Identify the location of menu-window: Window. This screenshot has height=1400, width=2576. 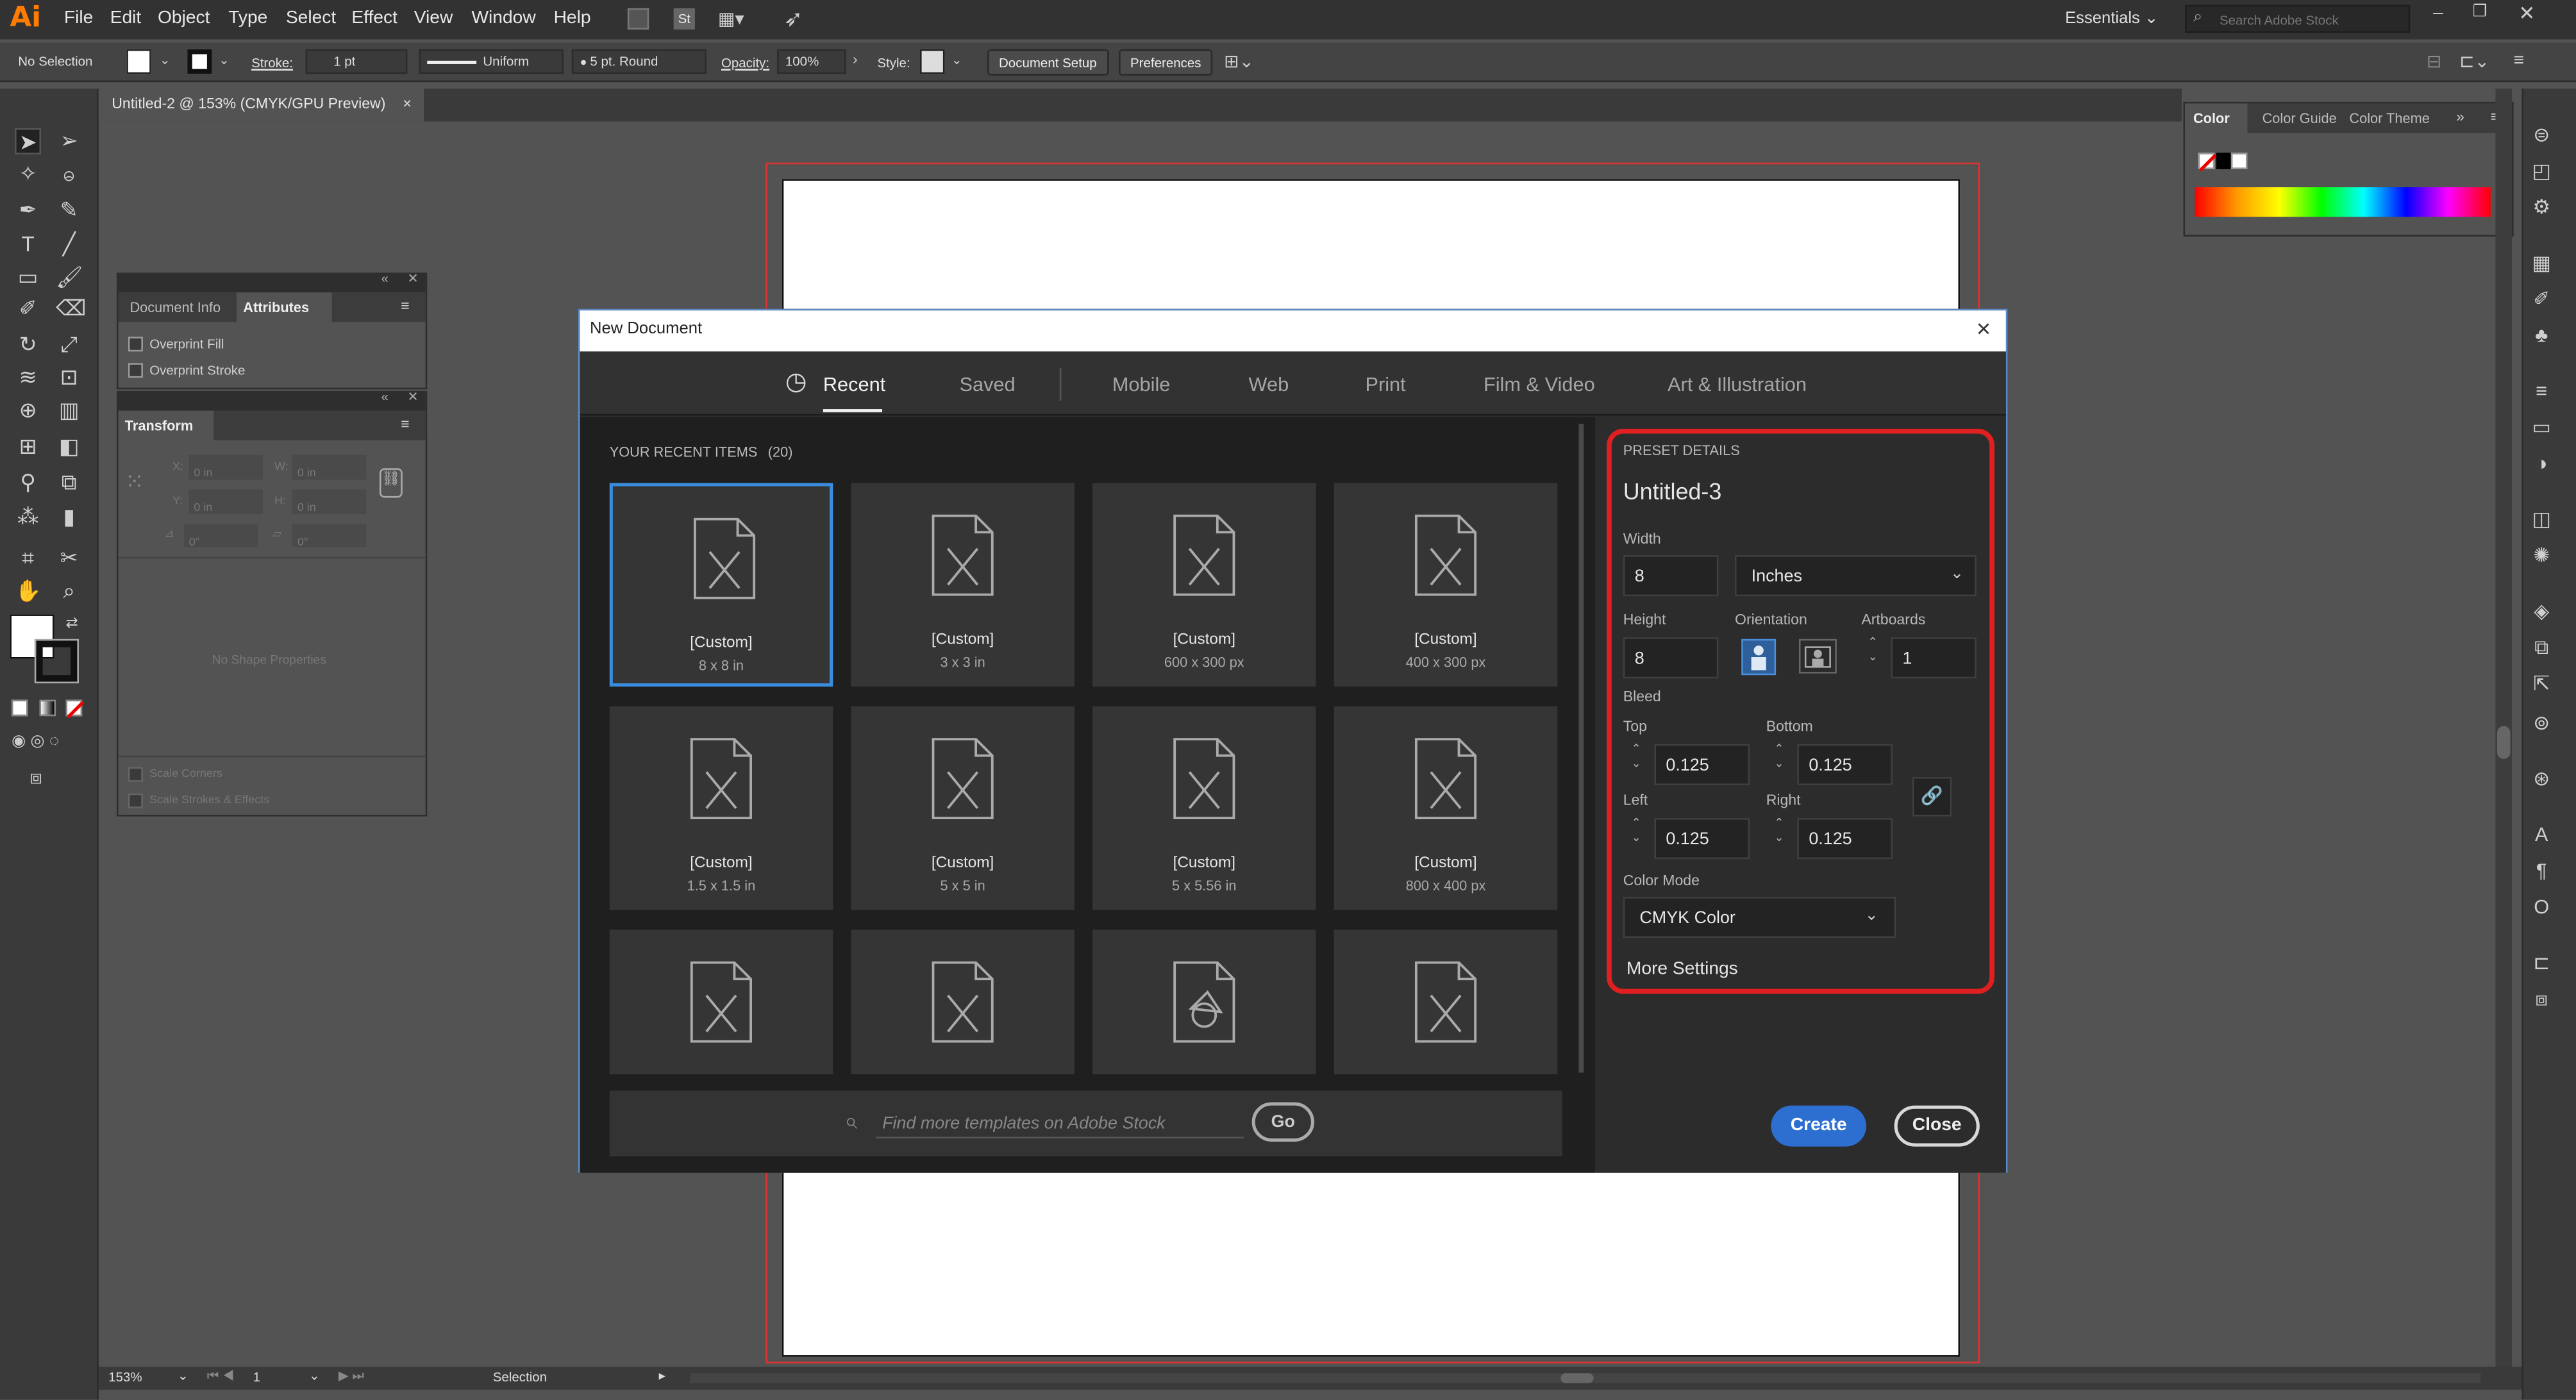
(503, 18).